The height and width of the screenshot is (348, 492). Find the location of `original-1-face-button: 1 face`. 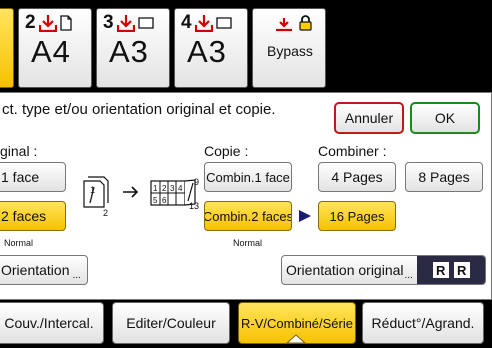

original-1-face-button: 1 face is located at coordinates (33, 177).